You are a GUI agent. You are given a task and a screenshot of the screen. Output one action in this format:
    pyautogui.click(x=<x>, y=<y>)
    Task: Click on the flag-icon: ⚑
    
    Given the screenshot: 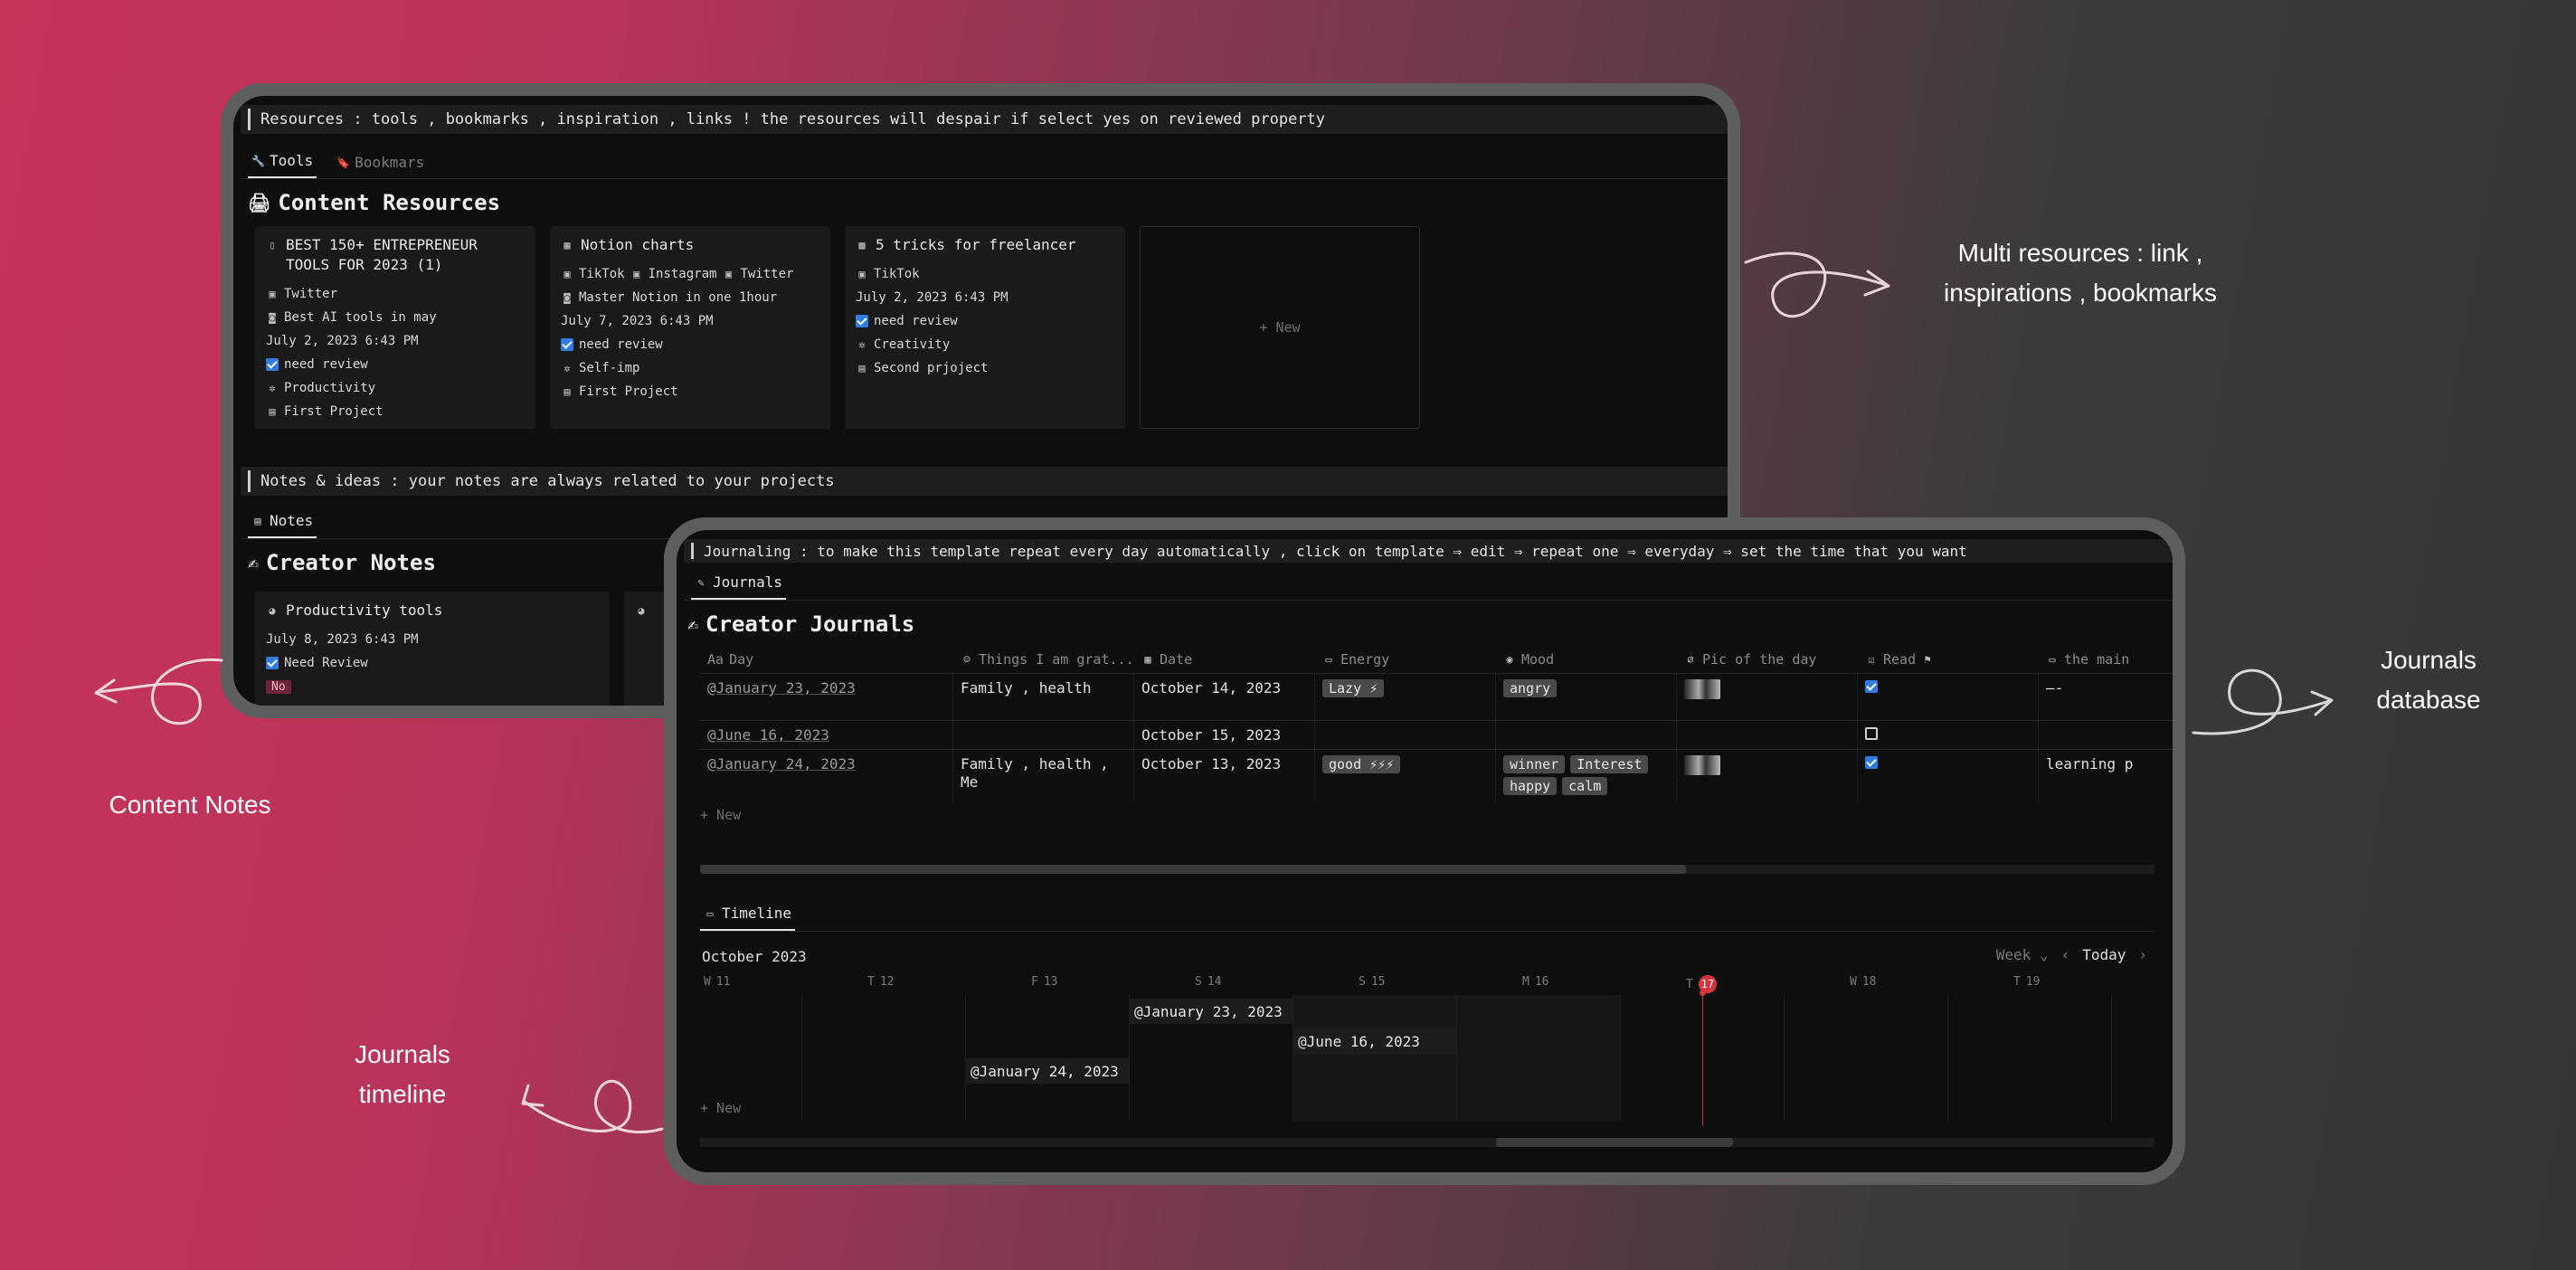 What is the action you would take?
    pyautogui.click(x=1928, y=659)
    